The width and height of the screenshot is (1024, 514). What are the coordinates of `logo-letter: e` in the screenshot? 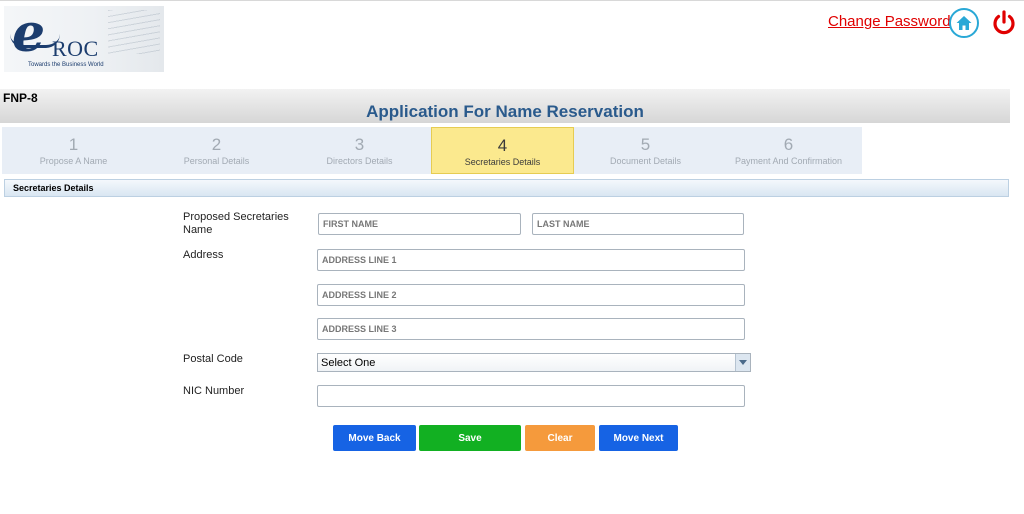 It's located at (29, 35).